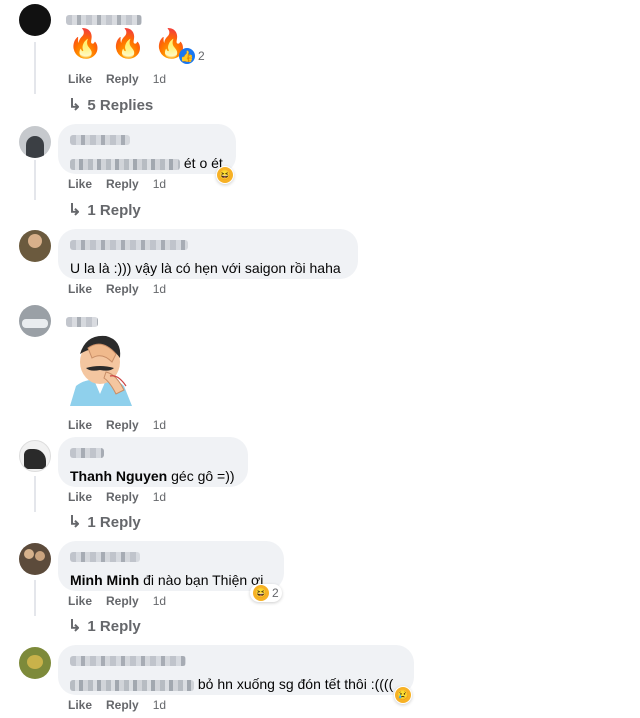 This screenshot has width=640, height=718. I want to click on comment-bubble: Thanh Nguyen géc gô =)), so click(153, 462).